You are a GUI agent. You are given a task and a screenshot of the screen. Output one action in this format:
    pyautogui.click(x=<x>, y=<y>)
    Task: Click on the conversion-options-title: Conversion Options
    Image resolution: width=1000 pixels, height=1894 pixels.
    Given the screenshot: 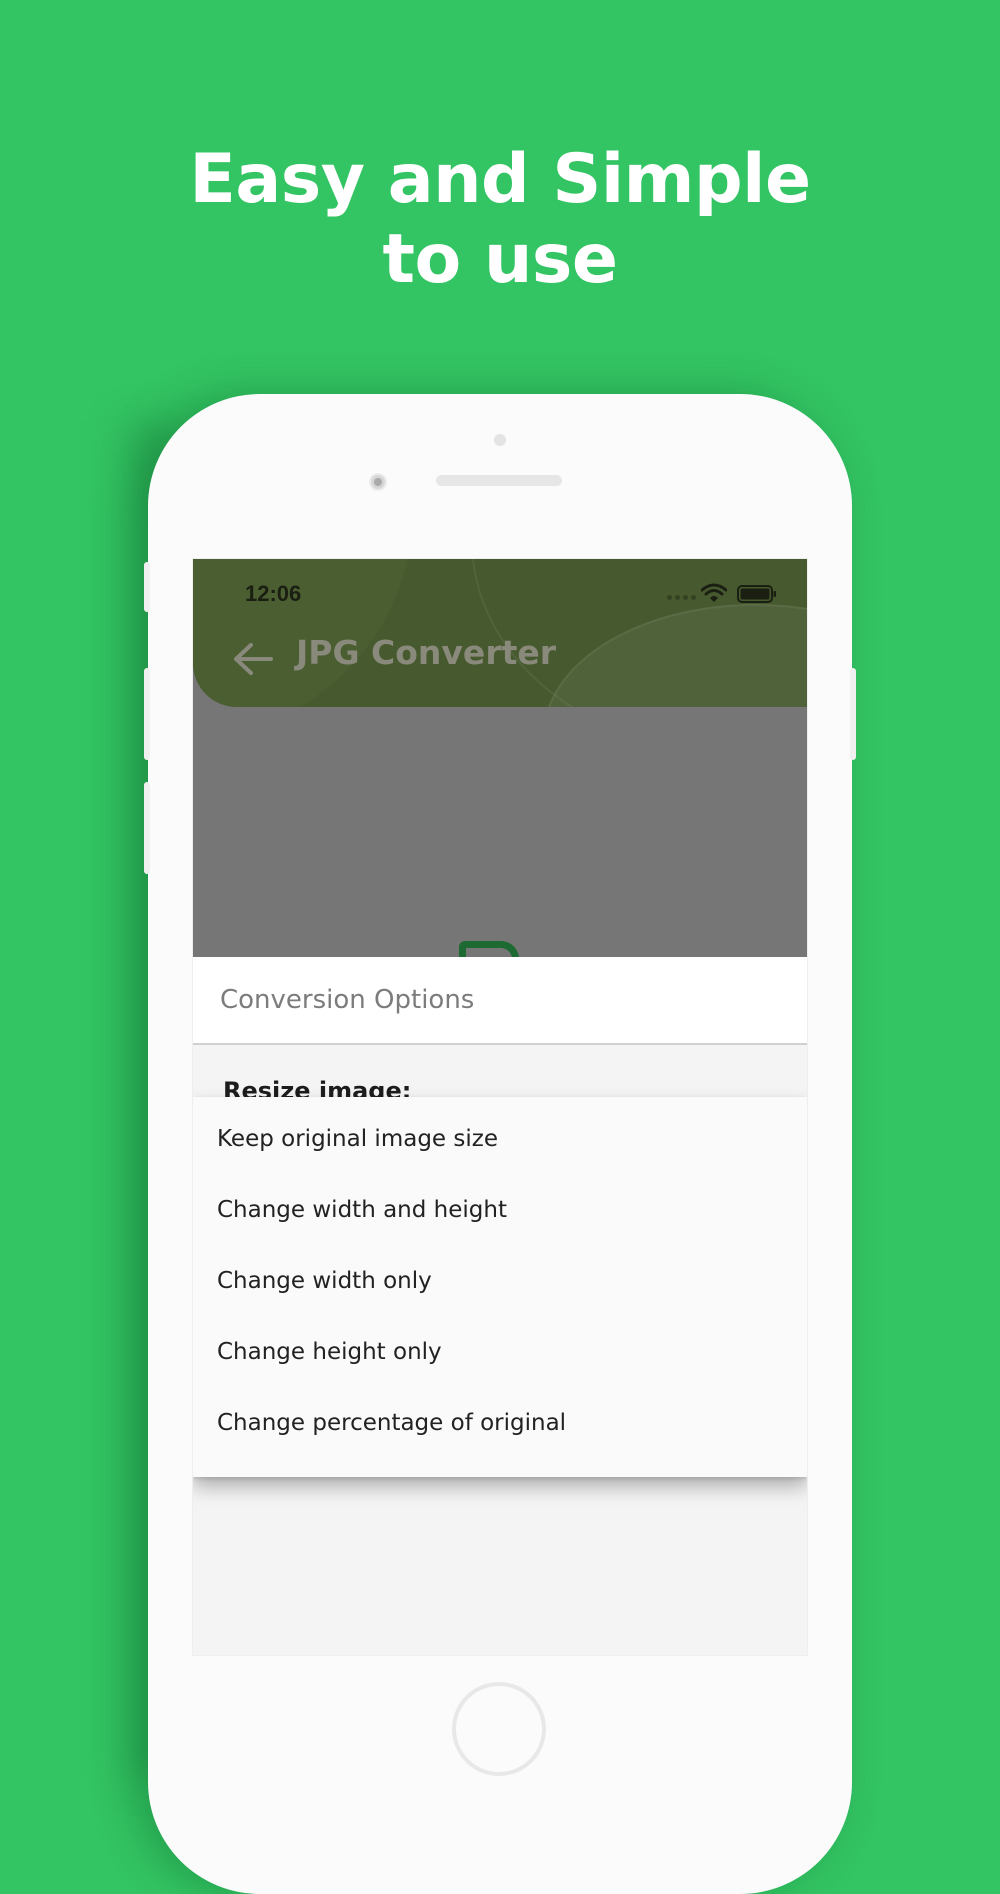 What is the action you would take?
    pyautogui.click(x=347, y=1000)
    